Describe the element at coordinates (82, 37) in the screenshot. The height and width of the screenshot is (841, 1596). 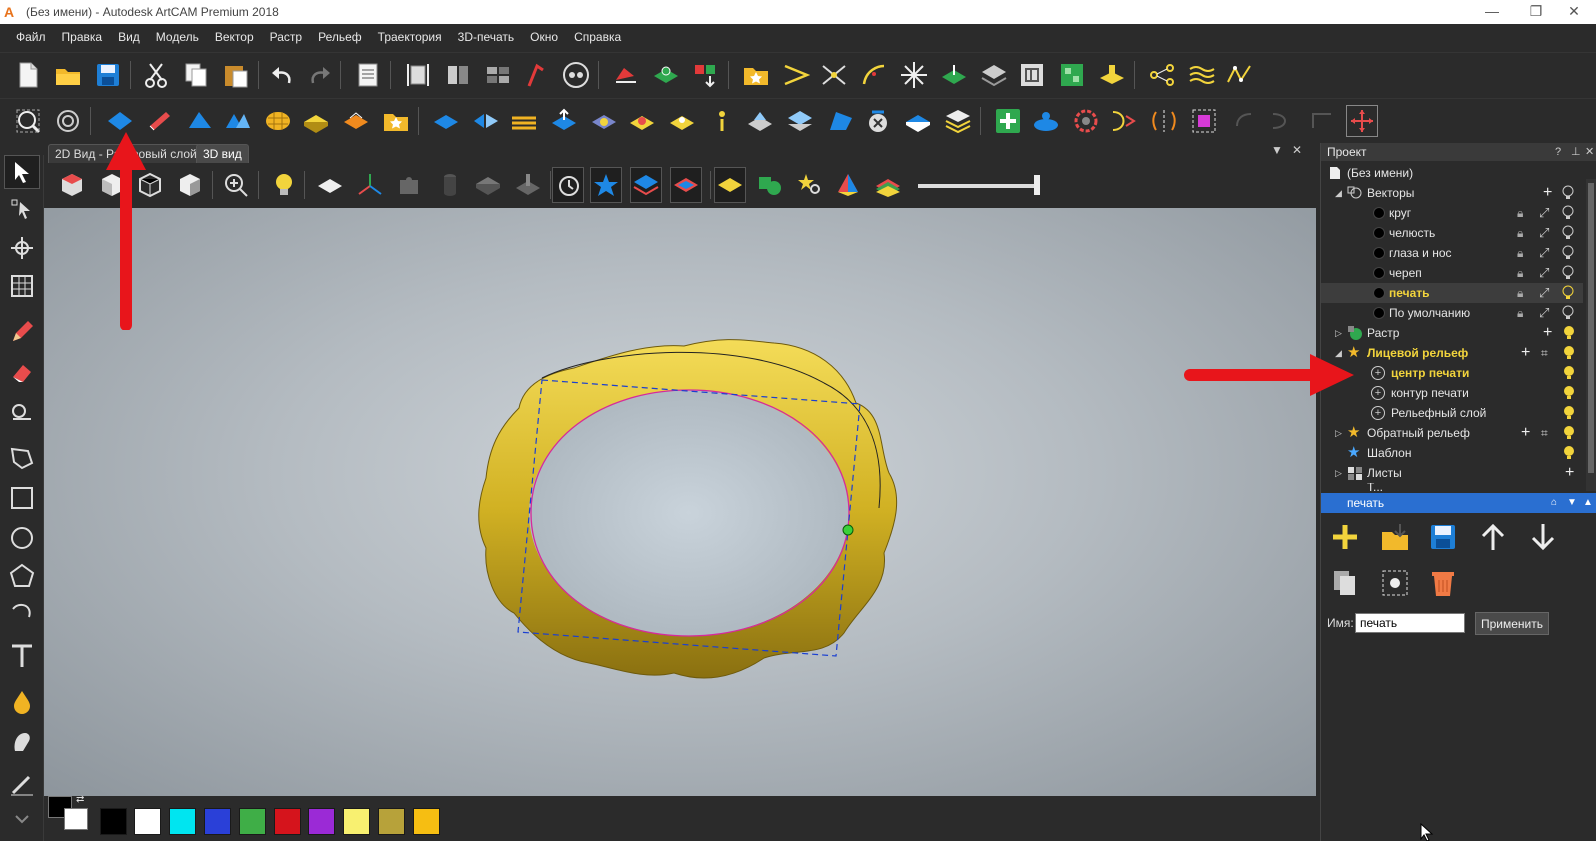
I see `menu-edit: Правка` at that location.